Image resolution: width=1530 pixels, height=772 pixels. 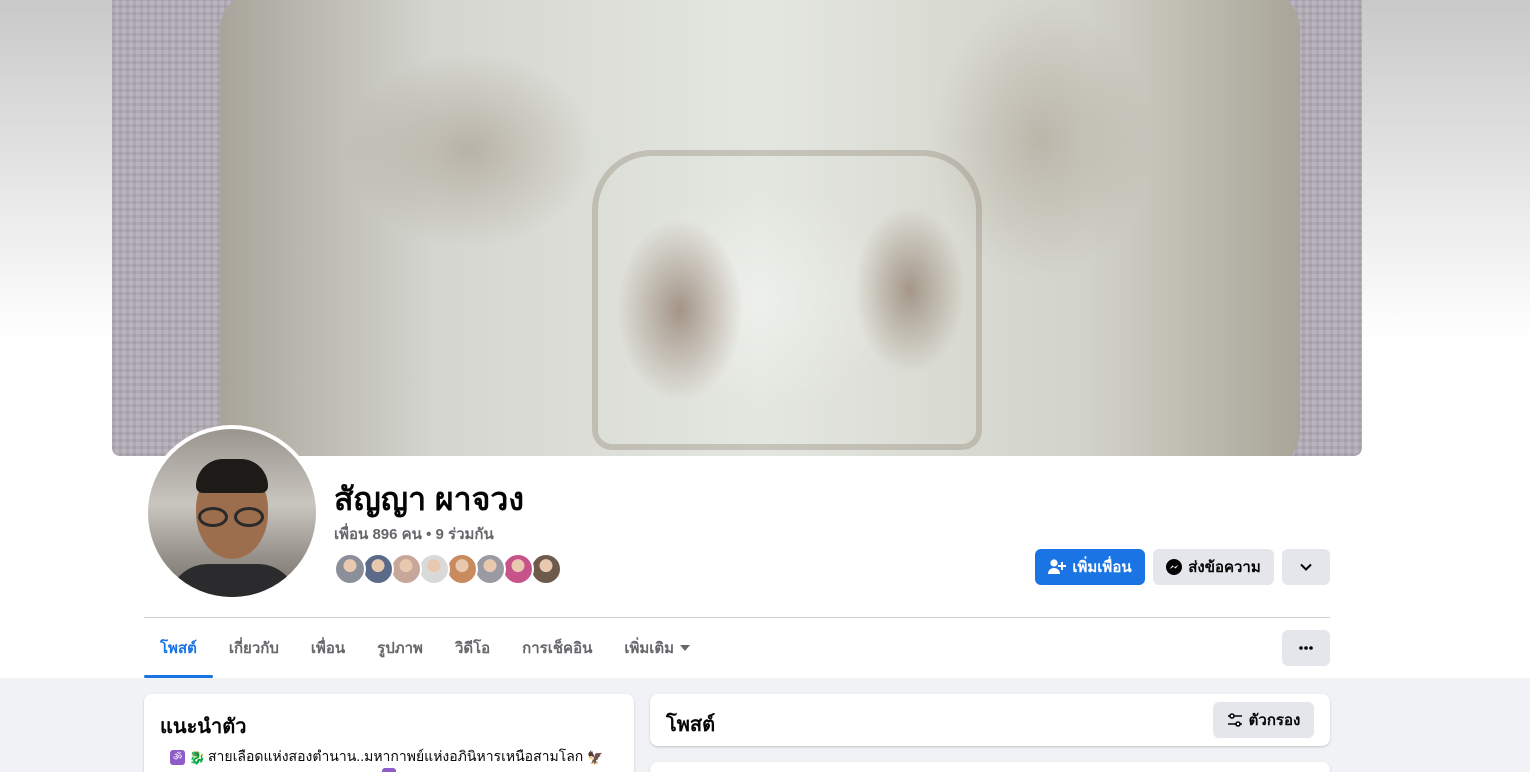 I want to click on glasses-lens-left, so click(x=213, y=517).